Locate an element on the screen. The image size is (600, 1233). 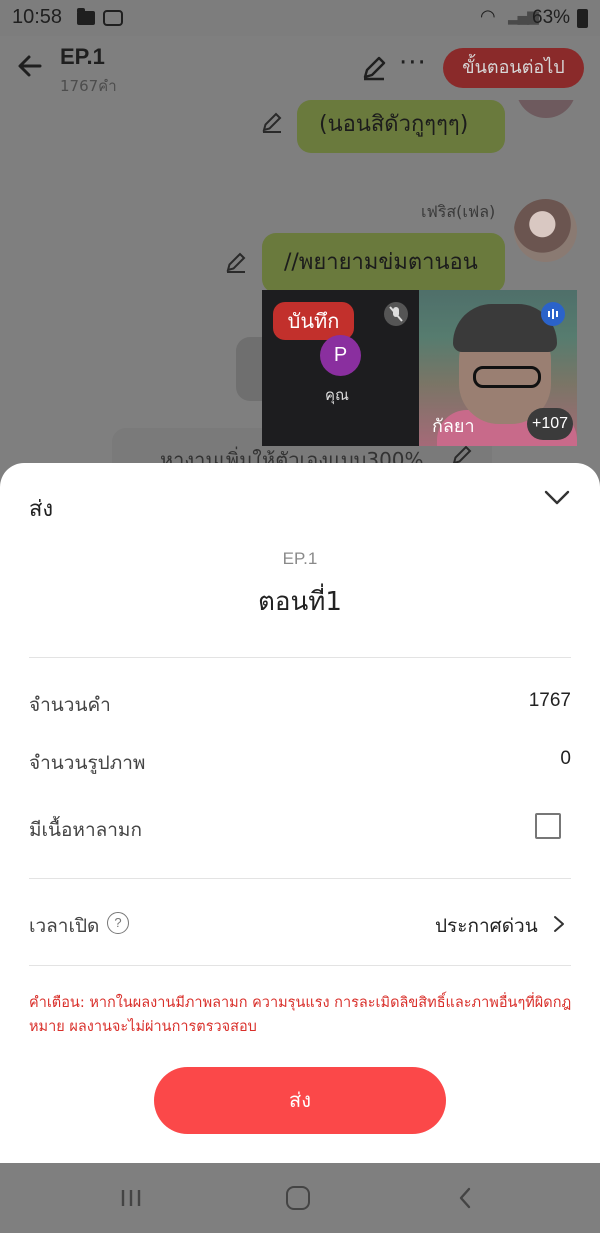
system-nav-bar is located at coordinates (300, 1198).